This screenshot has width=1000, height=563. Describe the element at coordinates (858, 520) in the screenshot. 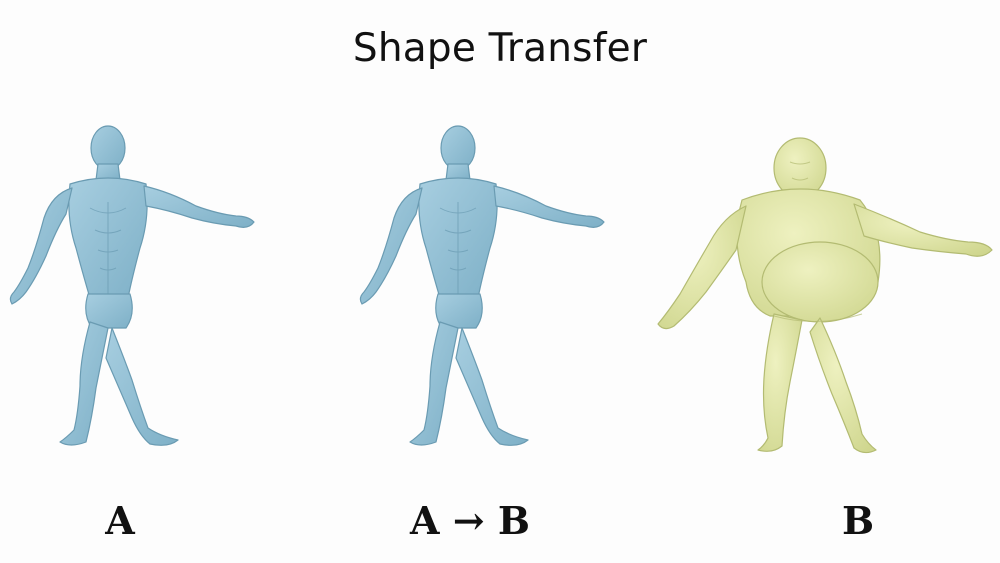

I see `target-label: B` at that location.